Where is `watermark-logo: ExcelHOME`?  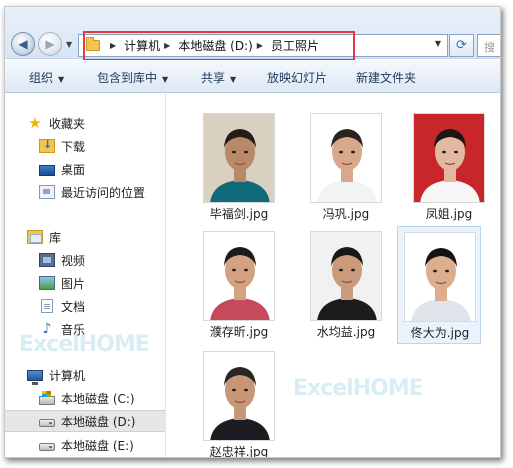
watermark-logo: ExcelHOME is located at coordinates (358, 388).